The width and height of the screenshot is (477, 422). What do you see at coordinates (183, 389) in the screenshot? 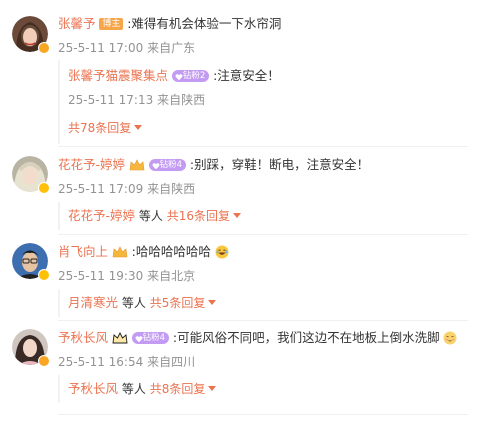
I see `more-replies-link: 共8条回复` at bounding box center [183, 389].